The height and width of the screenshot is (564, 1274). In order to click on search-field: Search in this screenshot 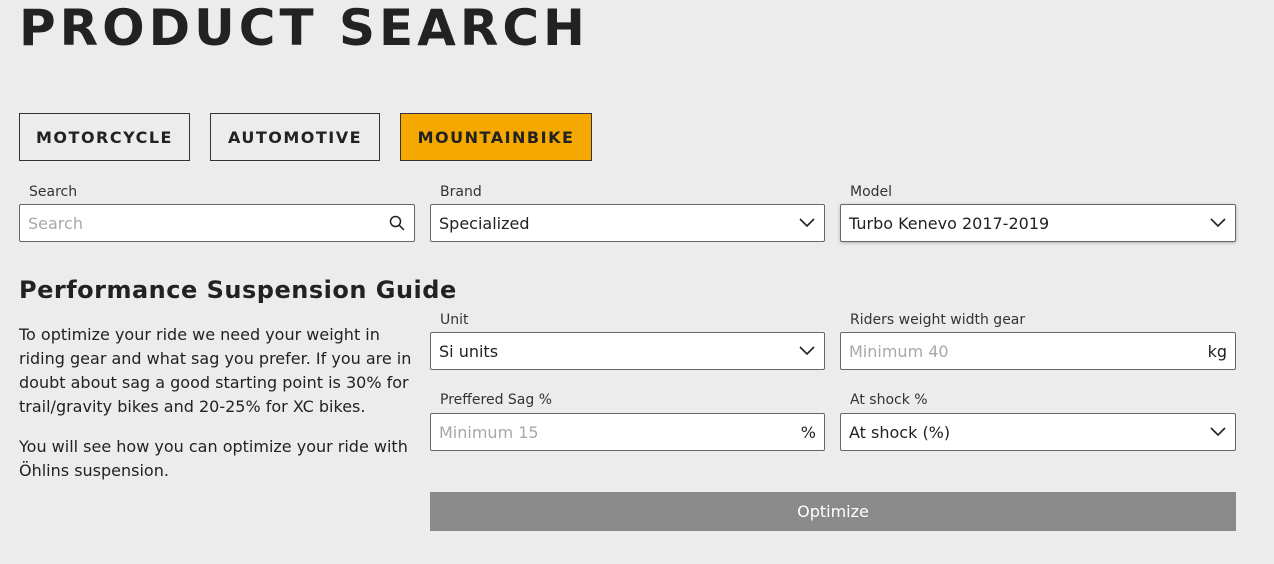, I will do `click(217, 223)`.